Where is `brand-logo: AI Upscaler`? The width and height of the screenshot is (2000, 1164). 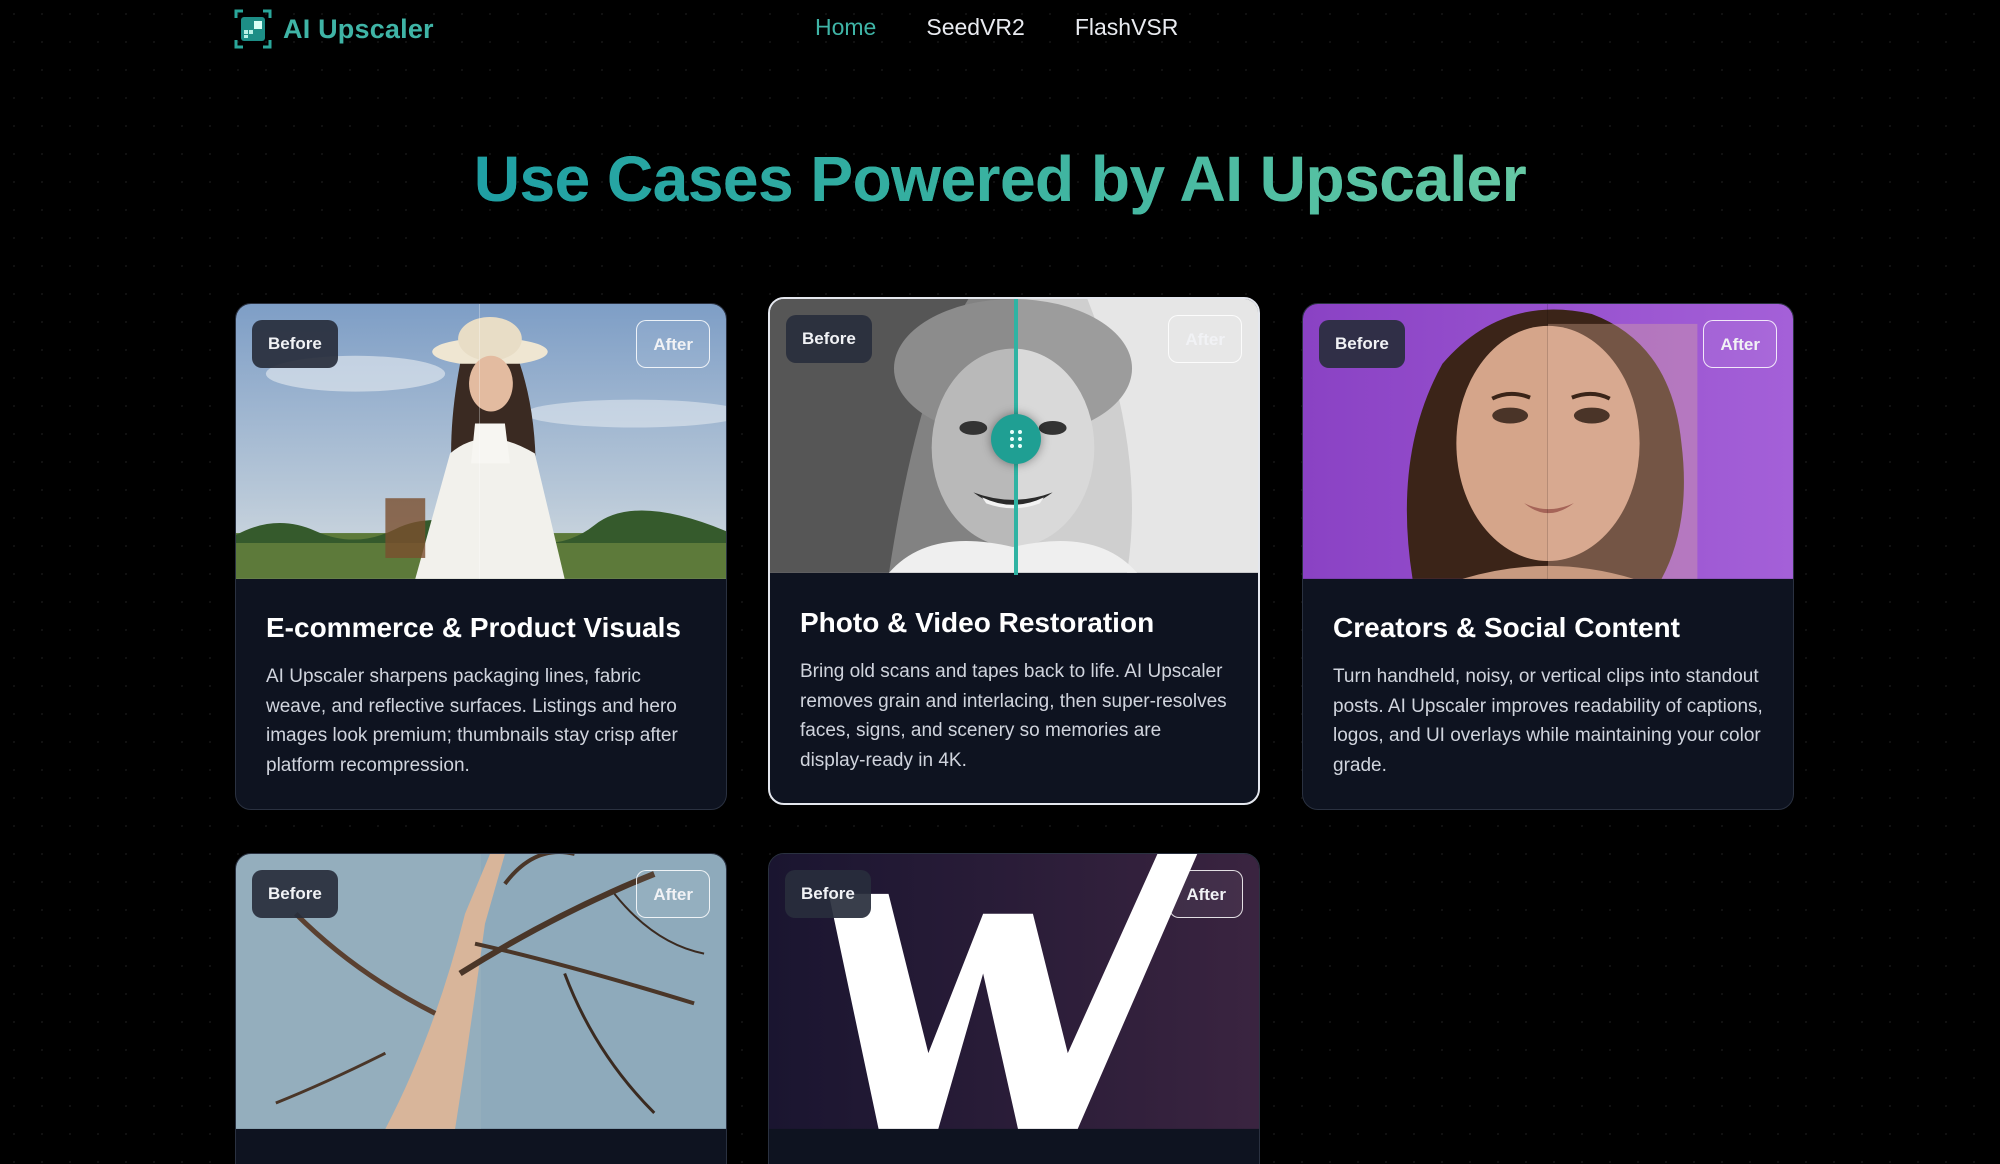 brand-logo: AI Upscaler is located at coordinates (333, 29).